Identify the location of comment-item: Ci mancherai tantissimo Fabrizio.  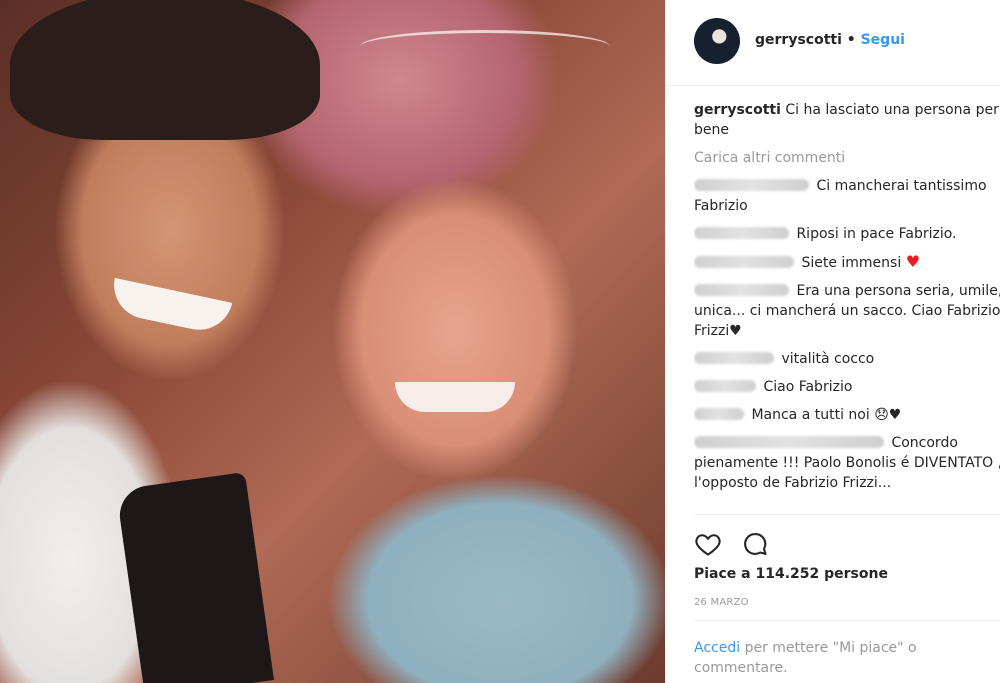
(847, 196).